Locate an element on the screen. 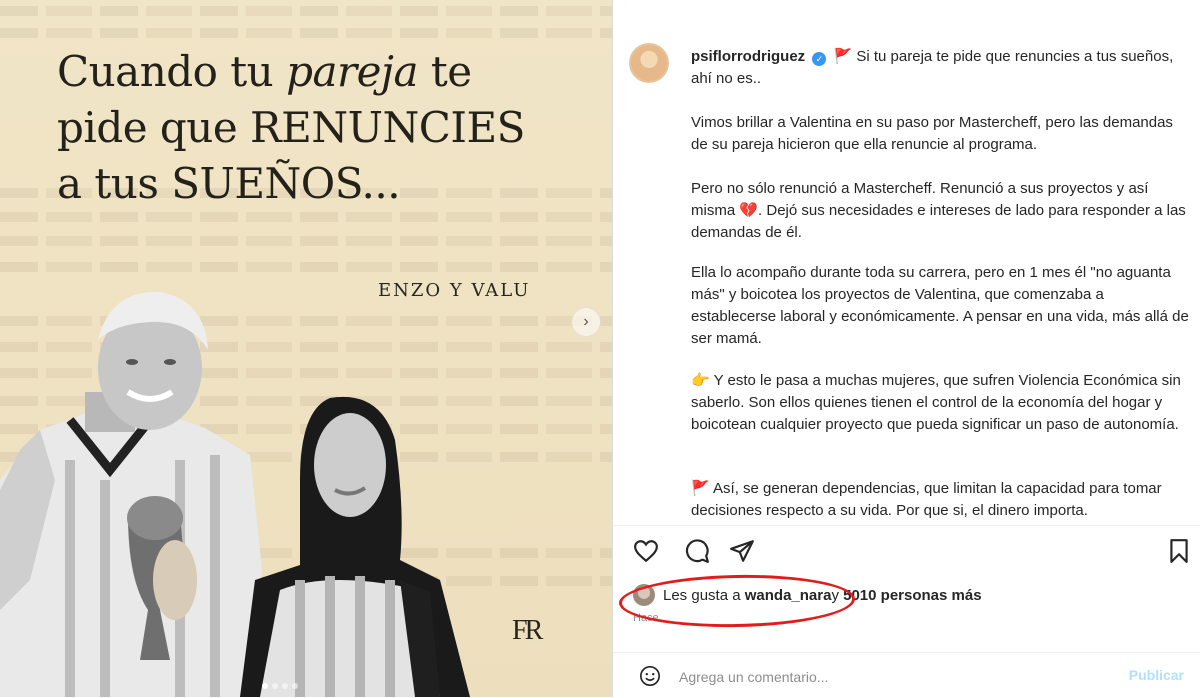  comment-input is located at coordinates (889, 677).